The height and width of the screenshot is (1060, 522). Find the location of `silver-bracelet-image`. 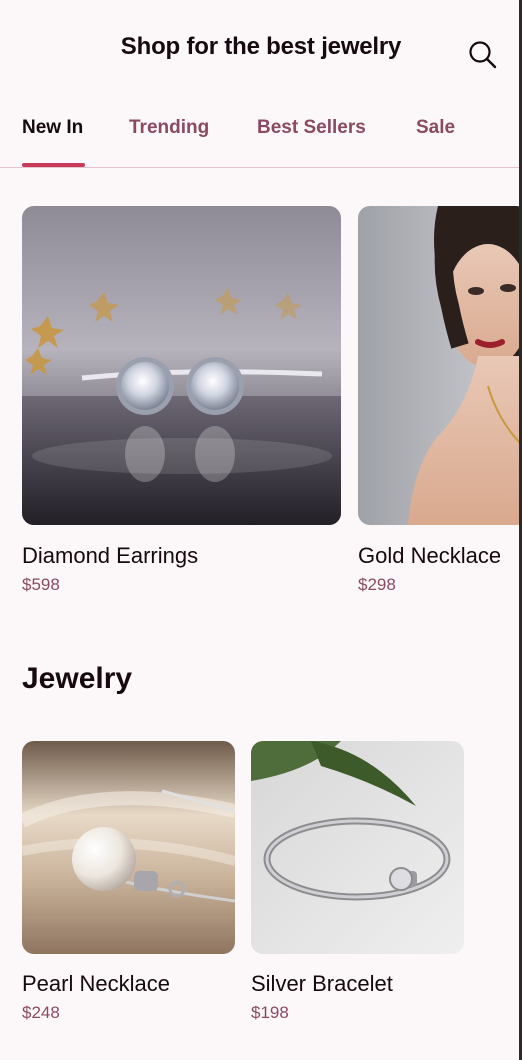

silver-bracelet-image is located at coordinates (357, 847).